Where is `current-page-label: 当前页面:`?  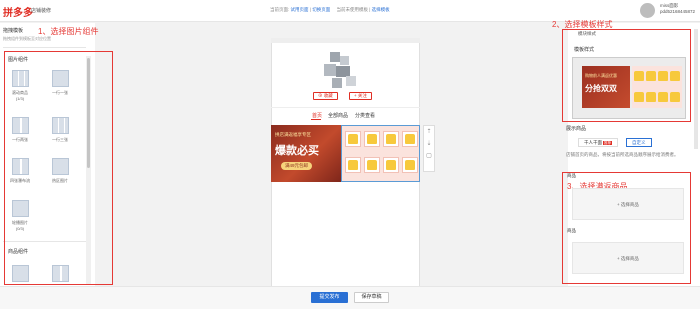 current-page-label: 当前页面: is located at coordinates (280, 9).